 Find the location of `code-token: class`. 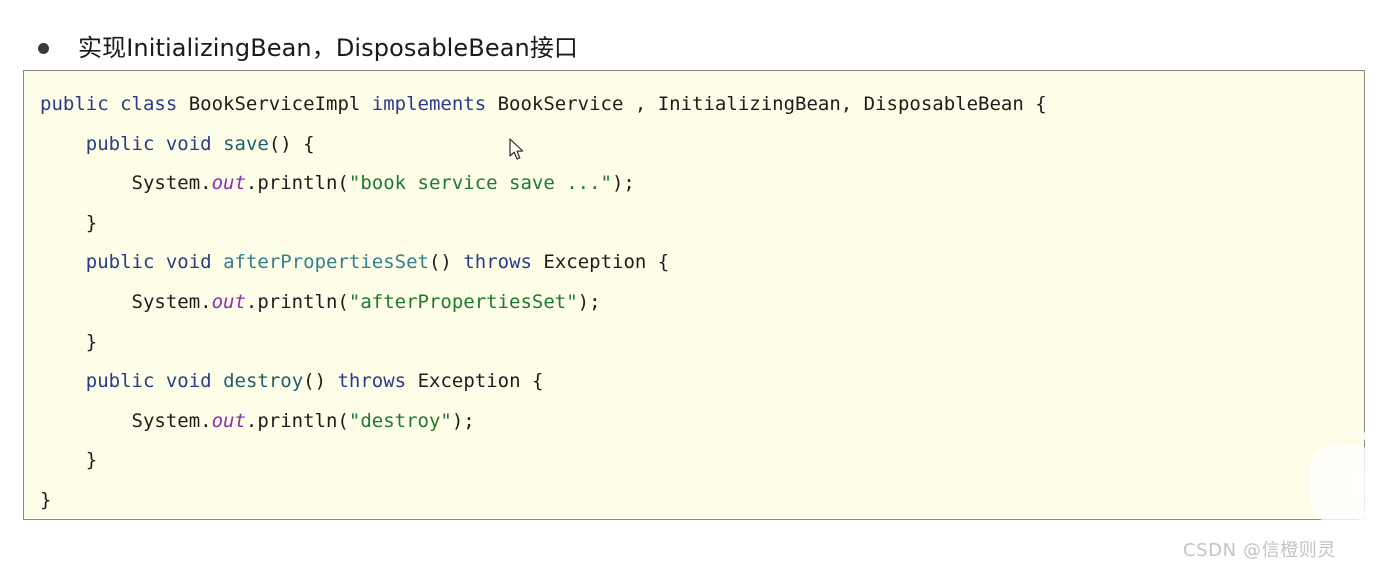

code-token: class is located at coordinates (149, 104).